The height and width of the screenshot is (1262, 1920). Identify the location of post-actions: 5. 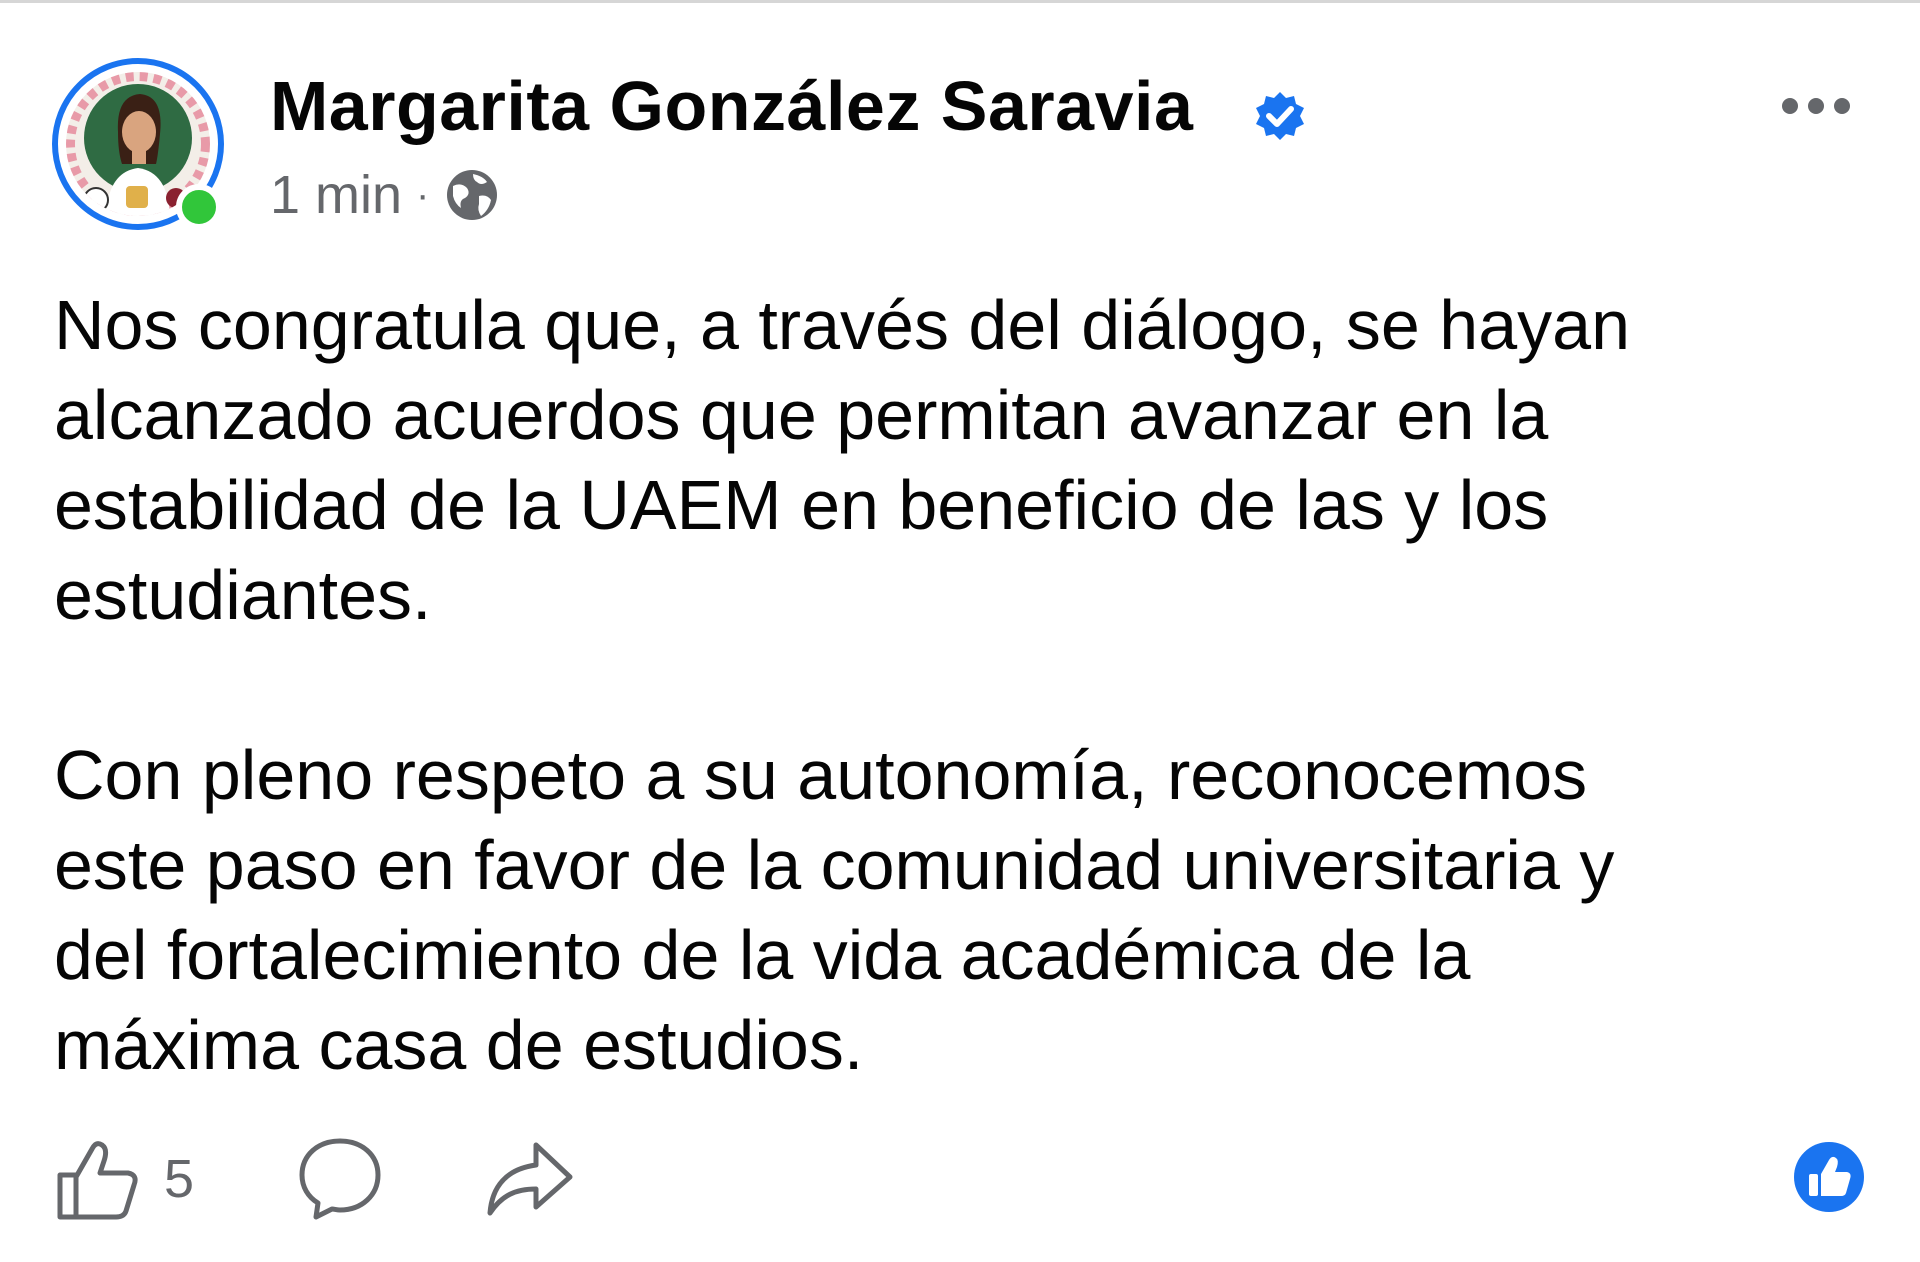
(315, 1179).